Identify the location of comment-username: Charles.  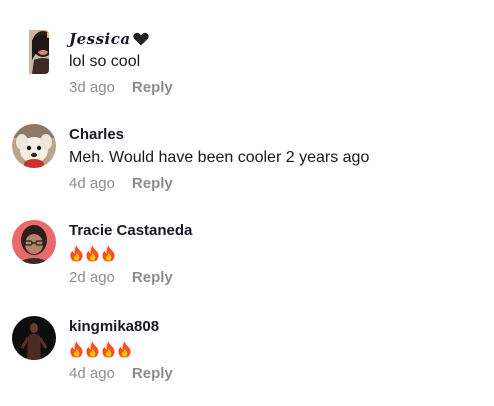
(277, 135).